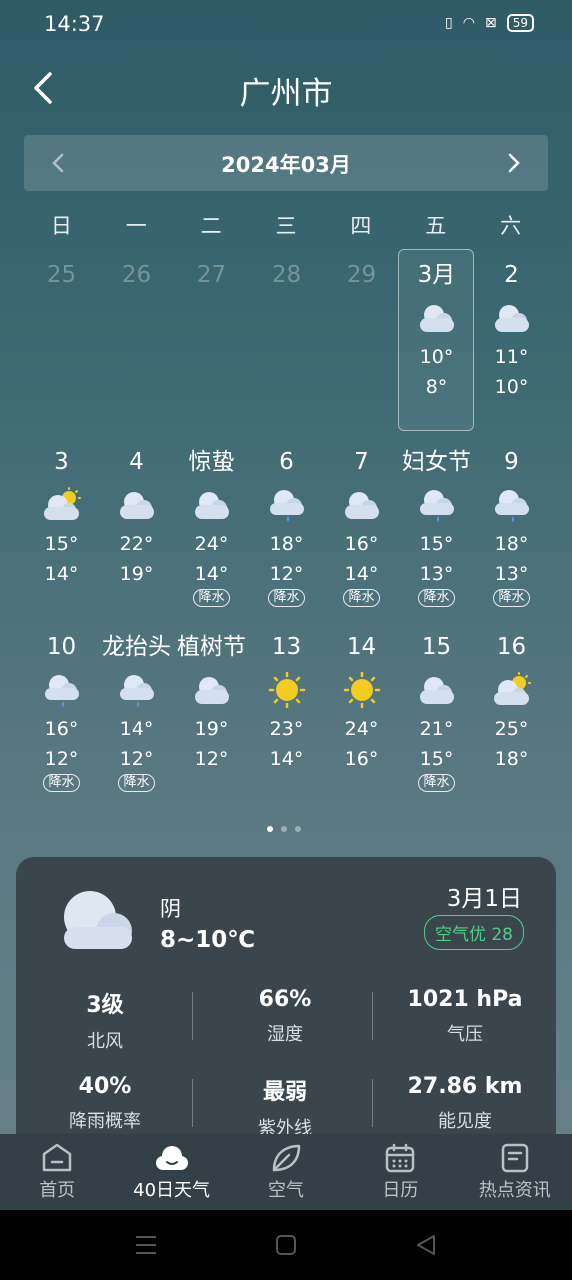 This screenshot has width=572, height=1280. What do you see at coordinates (511, 647) in the screenshot?
I see `day-label: 16` at bounding box center [511, 647].